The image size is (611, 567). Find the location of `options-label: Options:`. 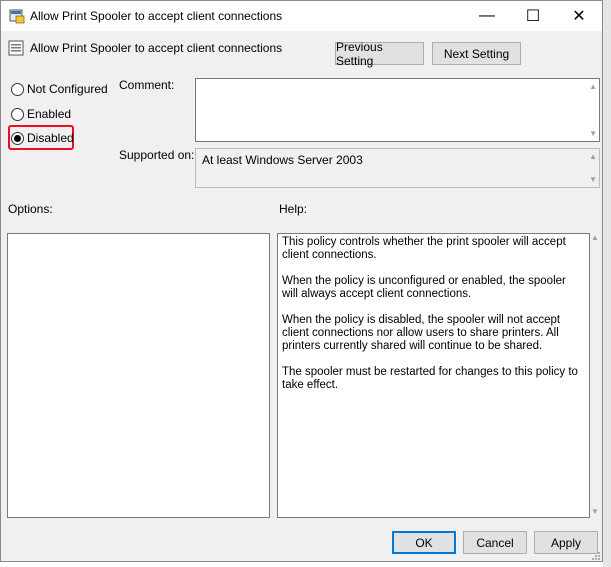

options-label: Options: is located at coordinates (30, 209).